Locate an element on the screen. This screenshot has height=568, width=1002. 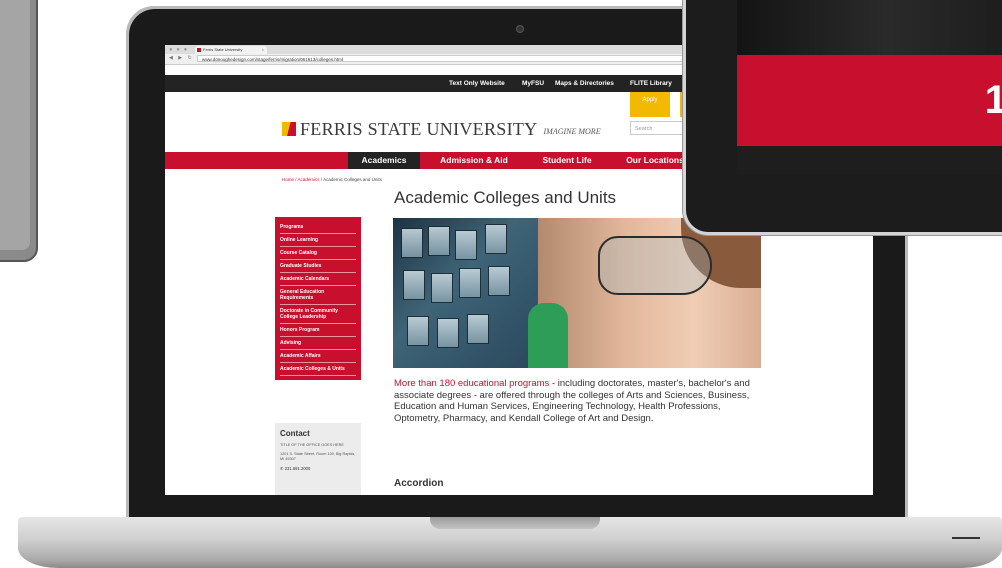
partial-device-left is located at coordinates (19, 131).